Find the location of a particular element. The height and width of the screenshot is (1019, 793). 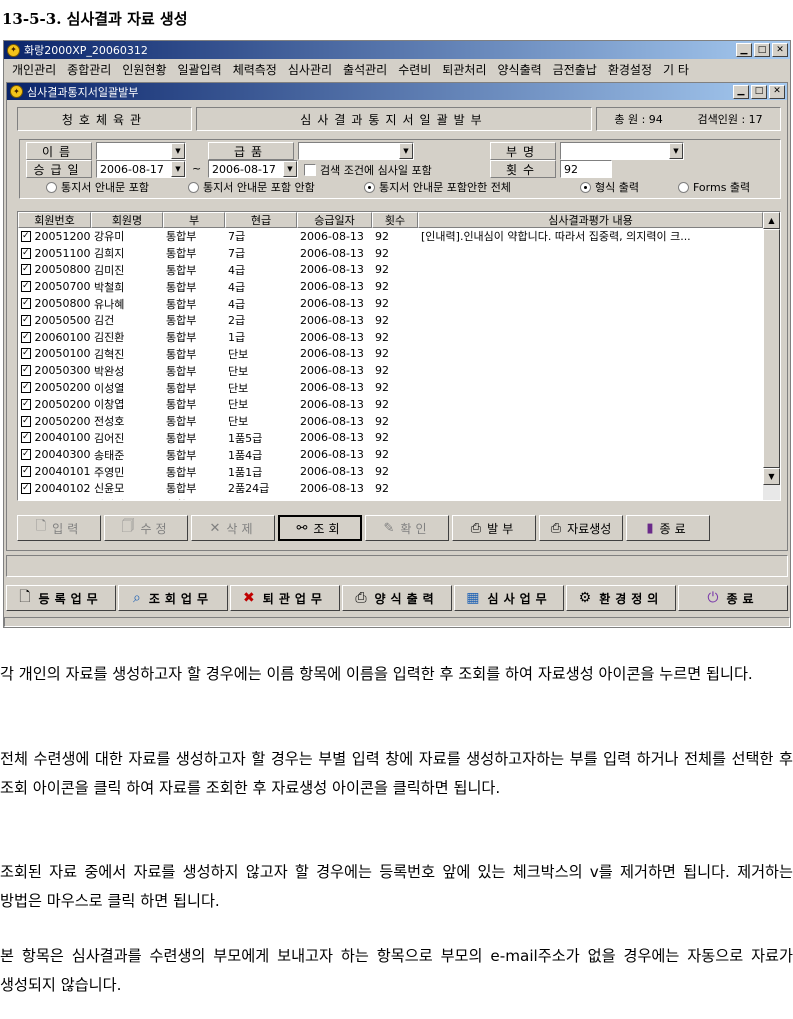

menu-item-cashbook: 금전출납 is located at coordinates (576, 69).